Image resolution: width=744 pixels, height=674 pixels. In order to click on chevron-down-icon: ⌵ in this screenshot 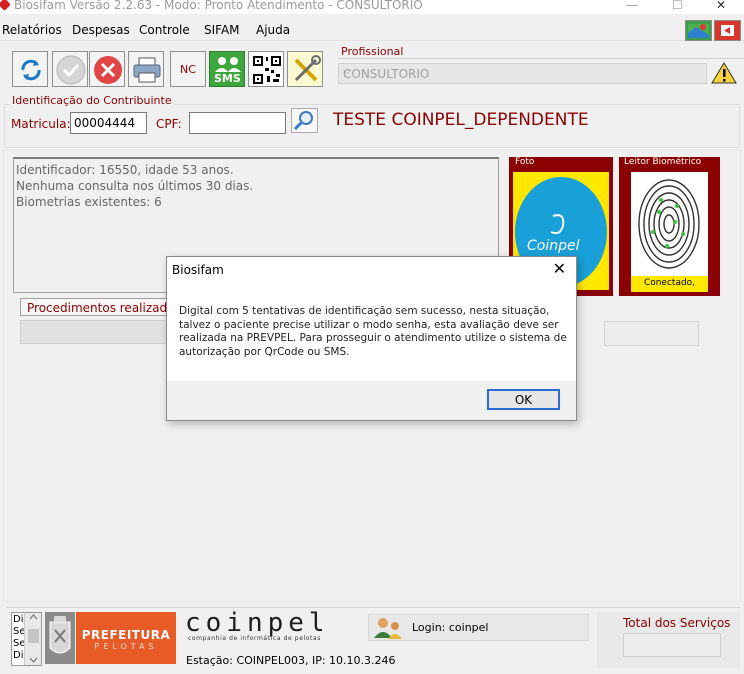, I will do `click(347, 71)`.